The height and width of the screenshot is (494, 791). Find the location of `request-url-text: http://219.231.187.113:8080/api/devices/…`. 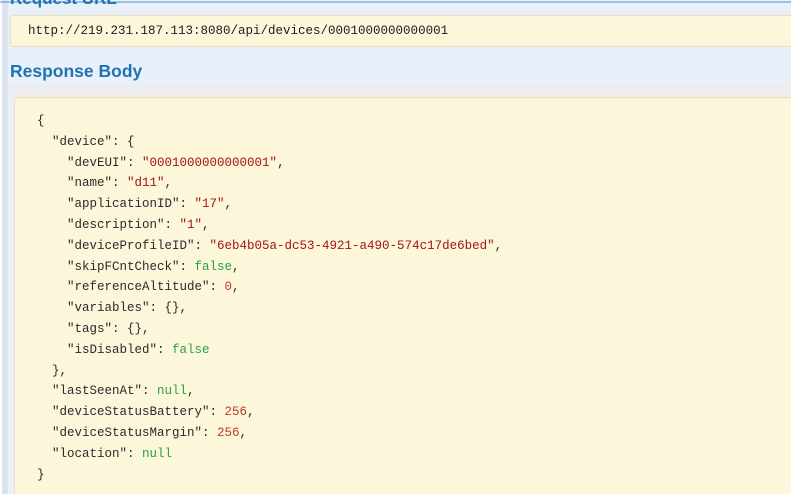

request-url-text: http://219.231.187.113:8080/api/devices/… is located at coordinates (238, 31).